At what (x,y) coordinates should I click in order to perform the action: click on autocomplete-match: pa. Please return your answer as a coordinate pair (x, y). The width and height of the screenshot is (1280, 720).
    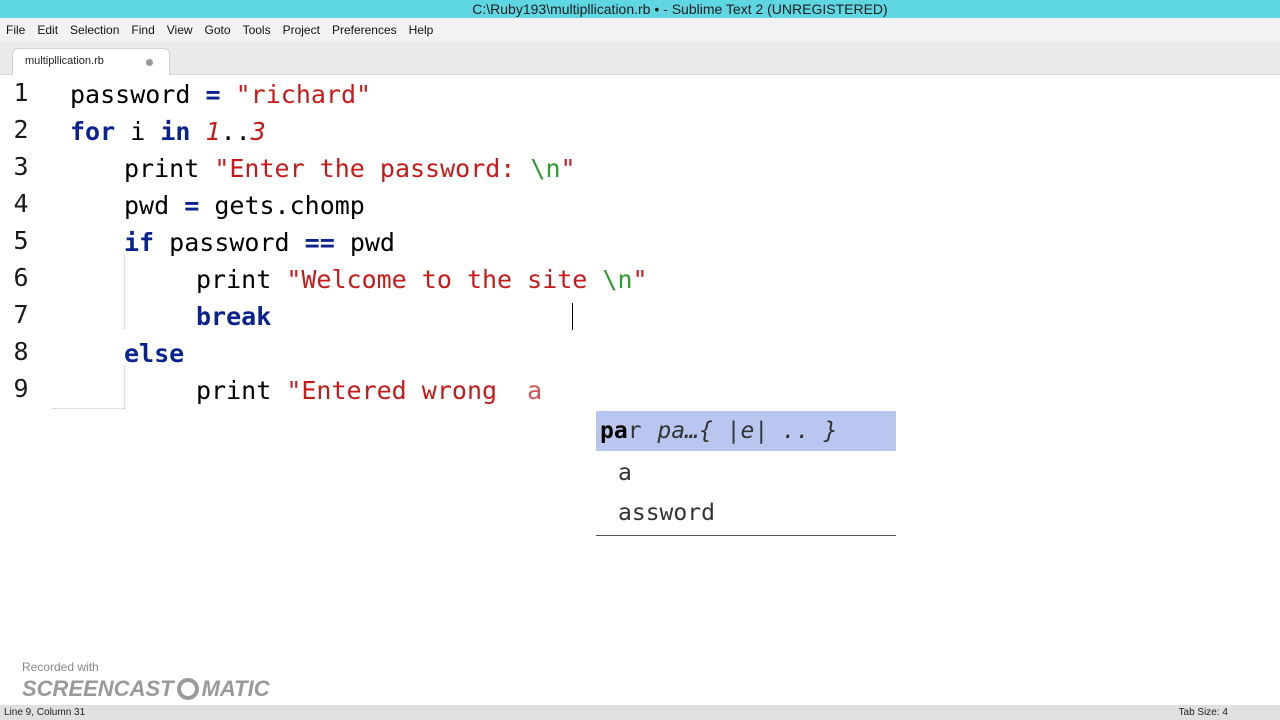
    Looking at the image, I should click on (614, 431).